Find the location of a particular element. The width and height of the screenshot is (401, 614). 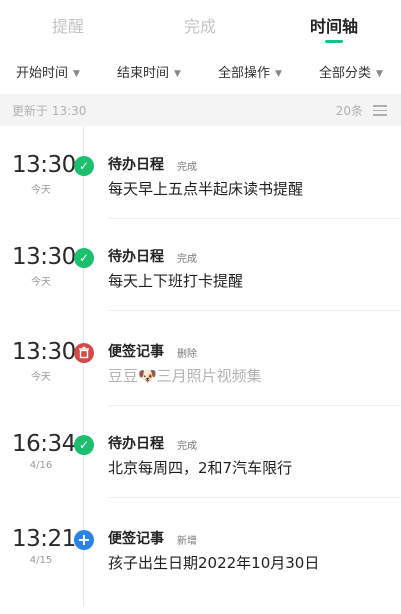

item-count: 20条 is located at coordinates (349, 111).